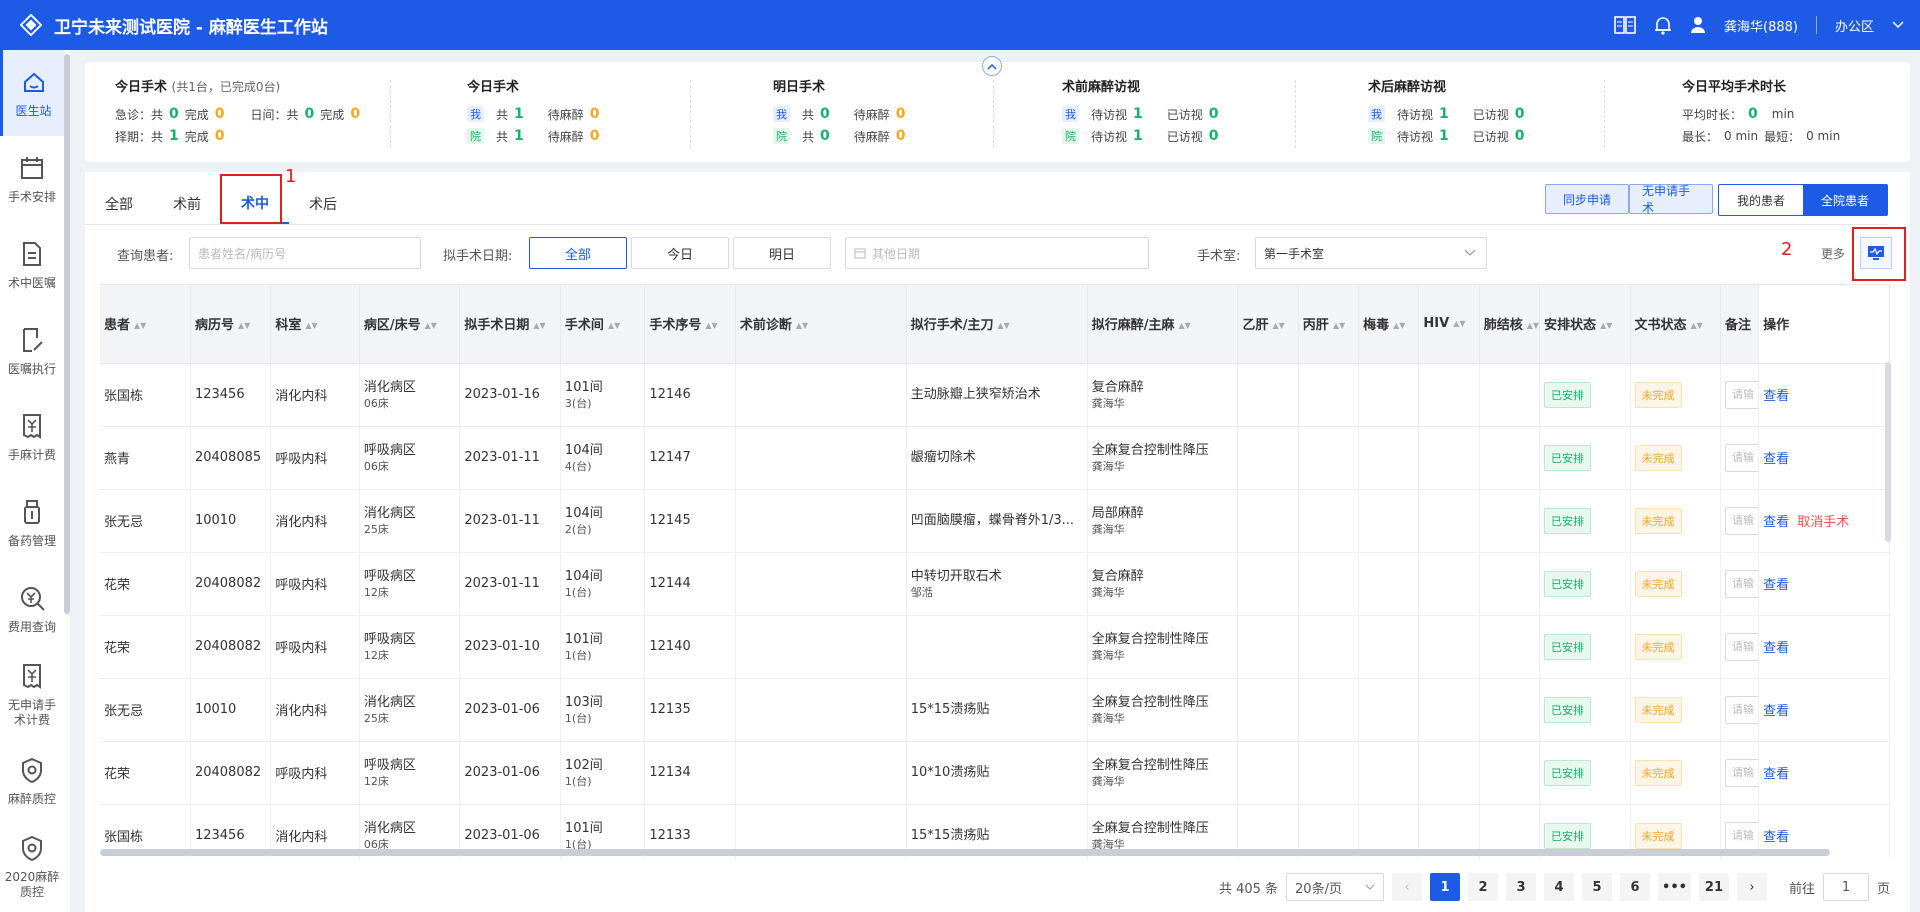 This screenshot has height=912, width=1920. I want to click on page-button: 5, so click(1597, 887).